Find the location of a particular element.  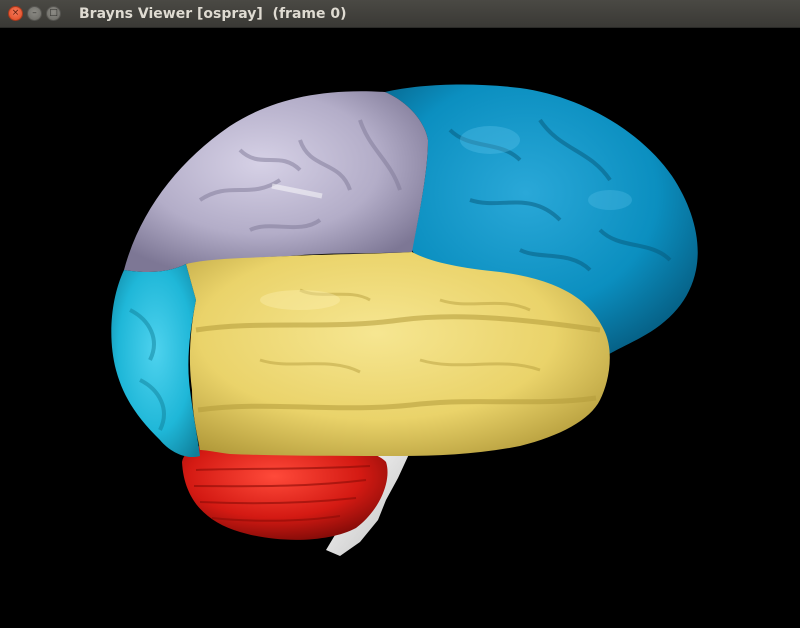

close-icon: × is located at coordinates (15, 13).